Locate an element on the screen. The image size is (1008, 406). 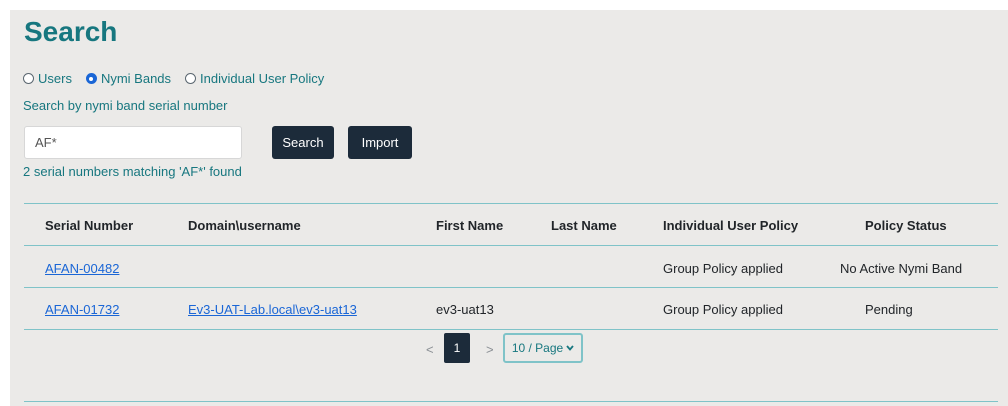
first-name-cell: ev3-uat13 is located at coordinates (465, 309).